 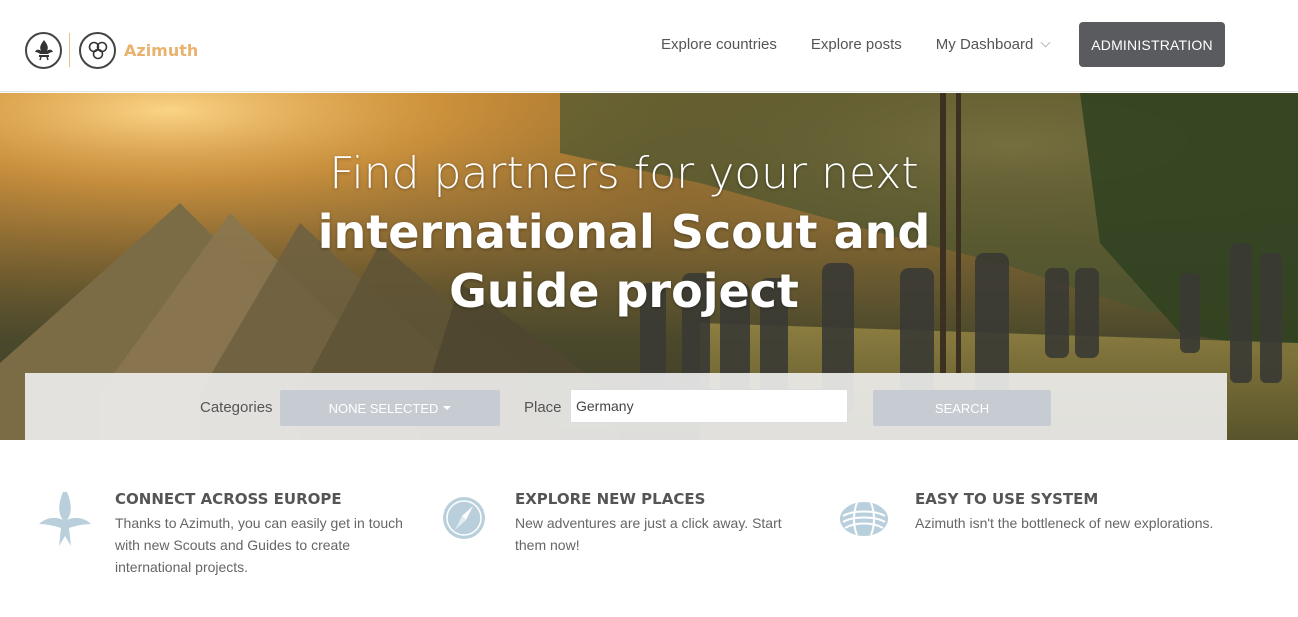 What do you see at coordinates (543, 407) in the screenshot?
I see `place-label: Place` at bounding box center [543, 407].